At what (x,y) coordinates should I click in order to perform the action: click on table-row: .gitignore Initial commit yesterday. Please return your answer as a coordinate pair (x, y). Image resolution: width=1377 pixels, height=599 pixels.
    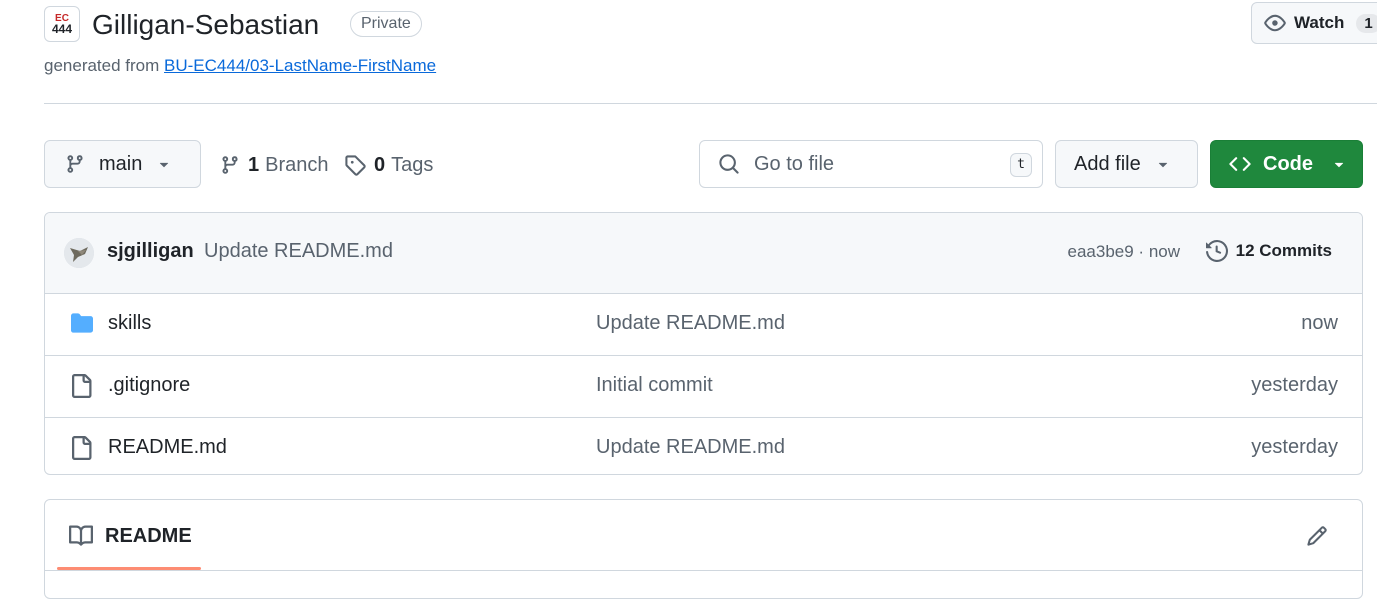
    Looking at the image, I should click on (703, 387).